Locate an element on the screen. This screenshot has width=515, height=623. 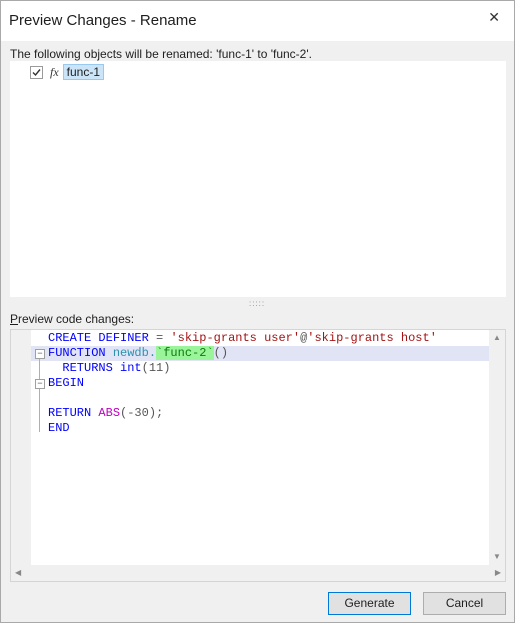
function-icon: fx is located at coordinates (54, 71).